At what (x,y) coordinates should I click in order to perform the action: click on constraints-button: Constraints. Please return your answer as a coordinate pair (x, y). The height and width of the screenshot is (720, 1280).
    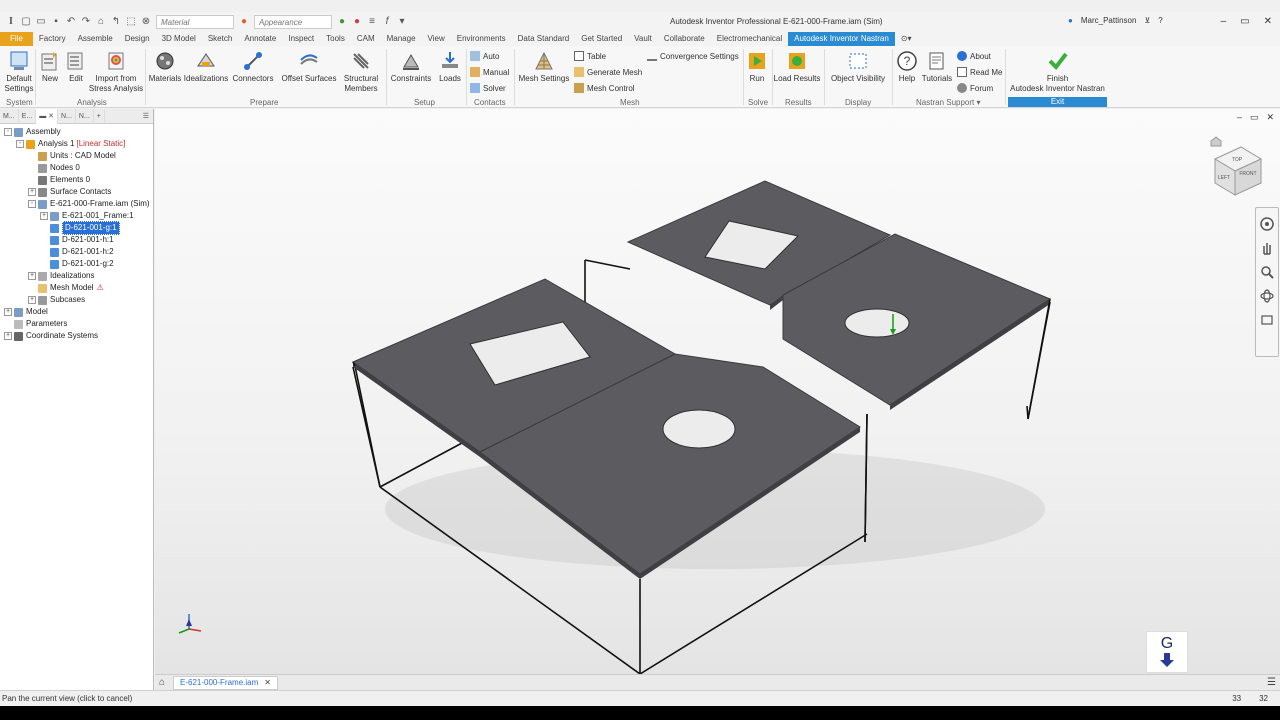
    Looking at the image, I should click on (411, 67).